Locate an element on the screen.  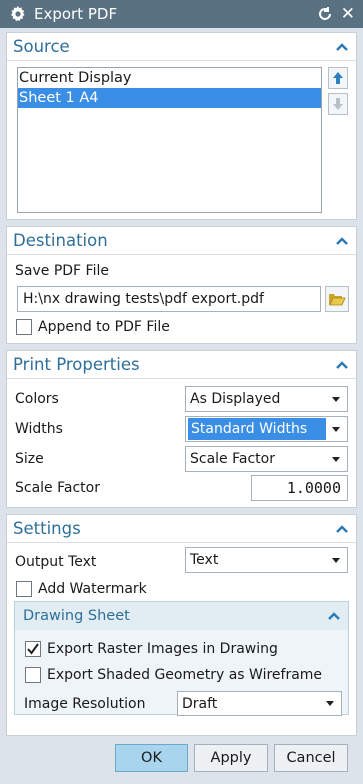
append-label: Append to PDF File is located at coordinates (104, 327).